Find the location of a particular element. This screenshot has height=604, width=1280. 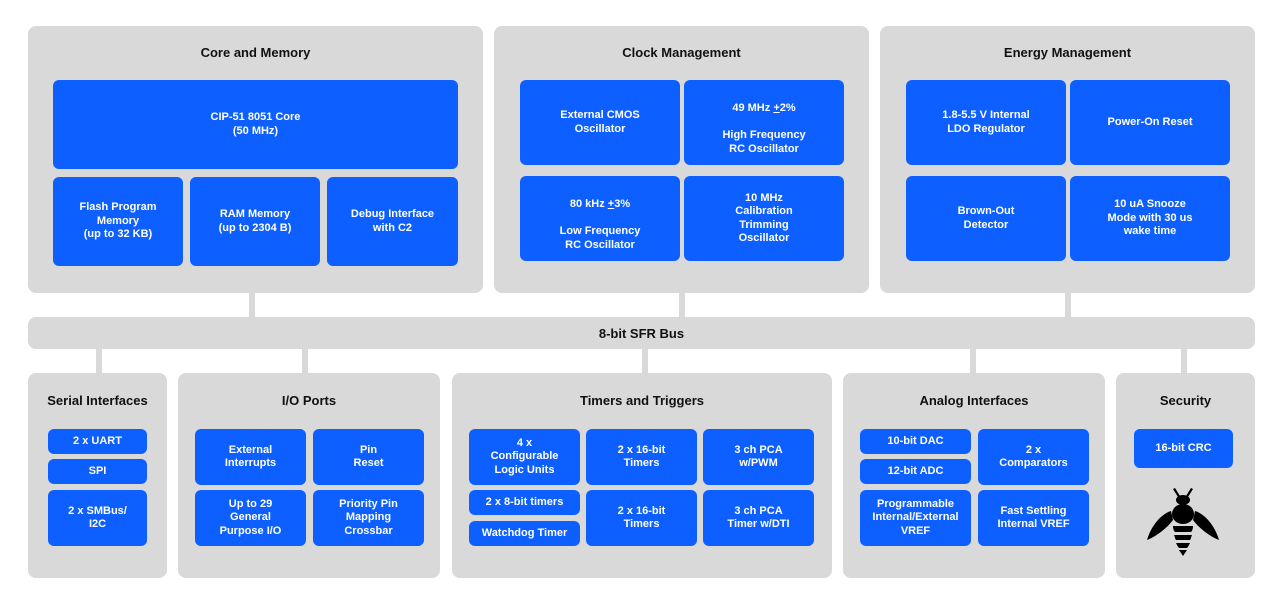

block-uart: 2 x UART is located at coordinates (97, 441).